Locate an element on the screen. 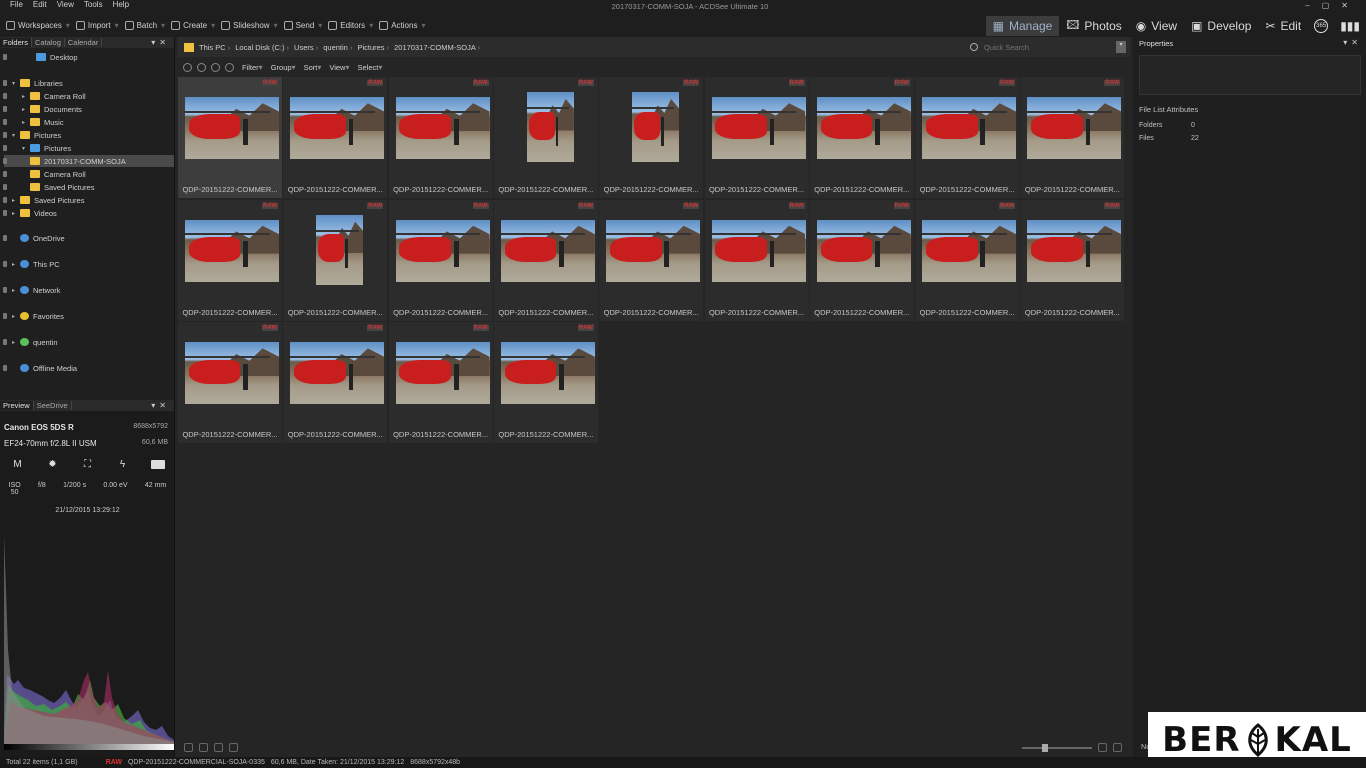 The image size is (1366, 768). search-dropdown-icon: ▾ is located at coordinates (1121, 47).